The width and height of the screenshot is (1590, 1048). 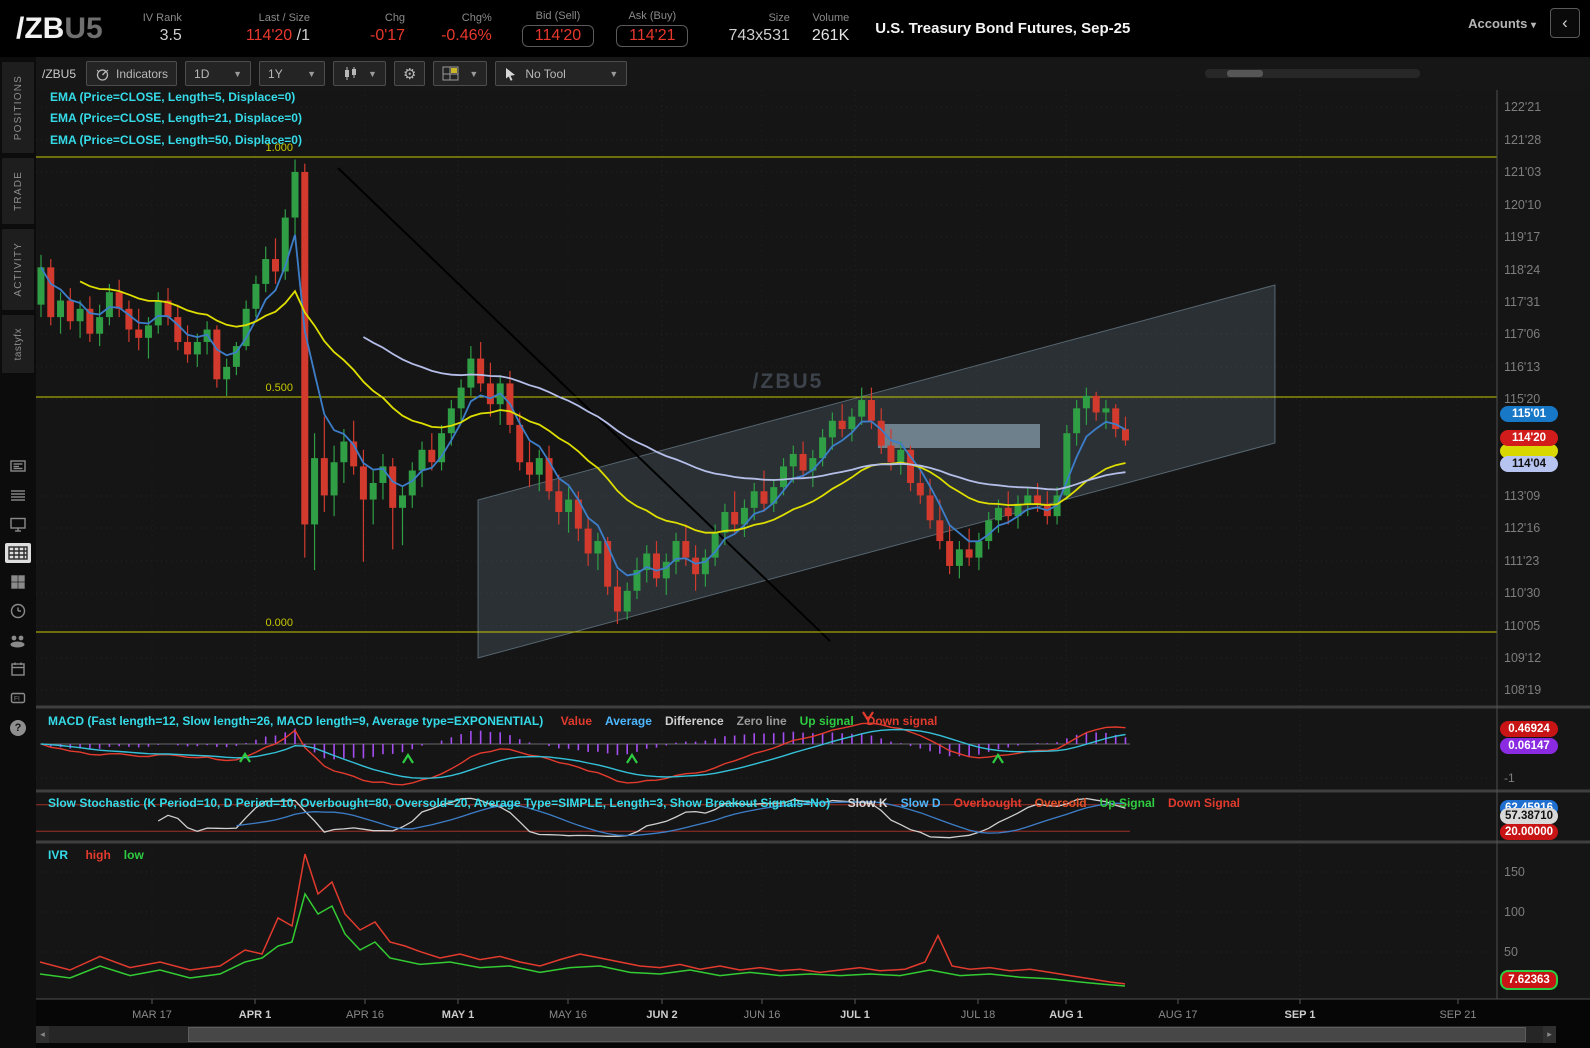 What do you see at coordinates (450, 73) in the screenshot?
I see `layout-grid-icon` at bounding box center [450, 73].